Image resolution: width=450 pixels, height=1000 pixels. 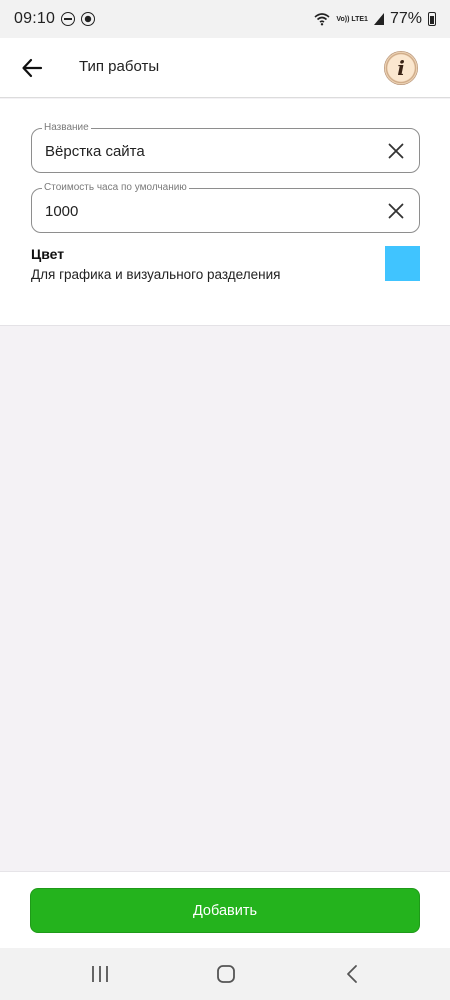 I want to click on signal-icon, so click(x=378, y=19).